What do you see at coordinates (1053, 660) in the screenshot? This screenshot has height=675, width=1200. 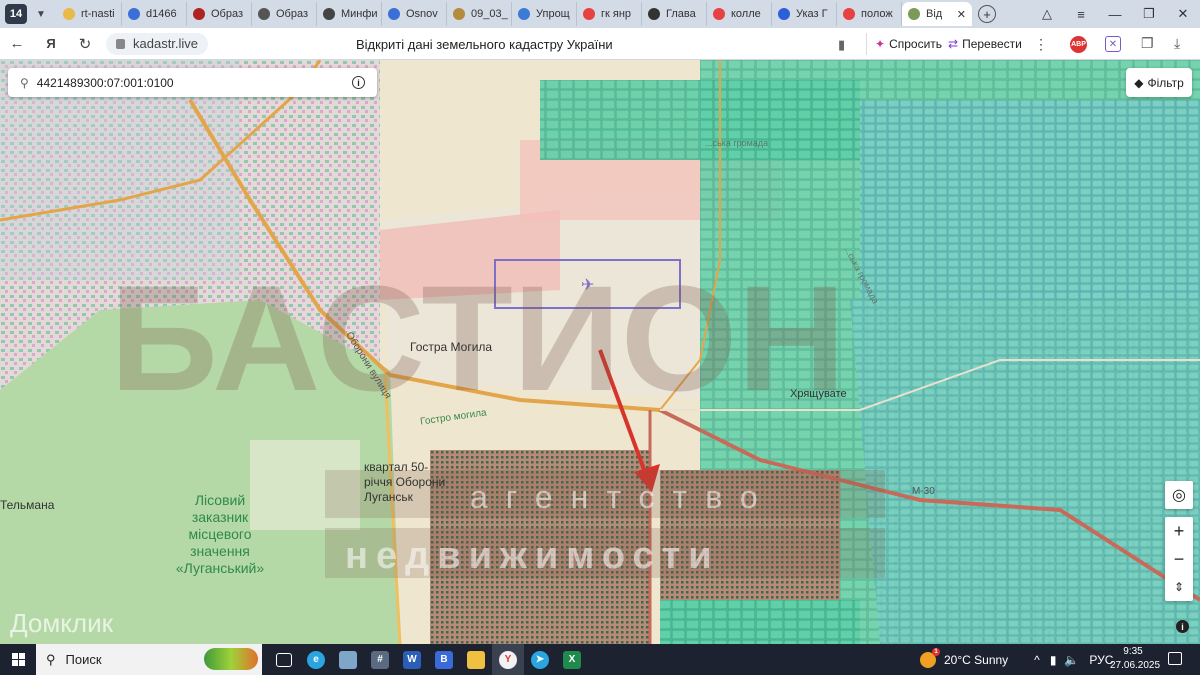 I see `battery-icon: ▮` at bounding box center [1053, 660].